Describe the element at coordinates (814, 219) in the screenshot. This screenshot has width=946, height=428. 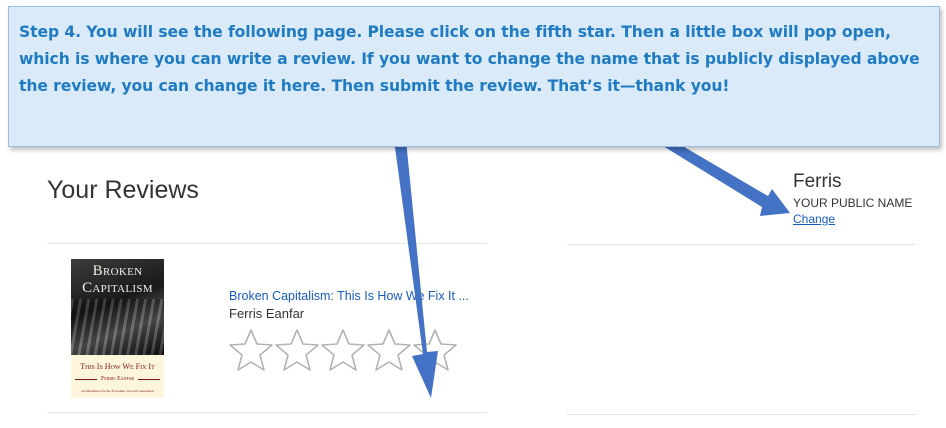
I see `change-name-link: Change` at that location.